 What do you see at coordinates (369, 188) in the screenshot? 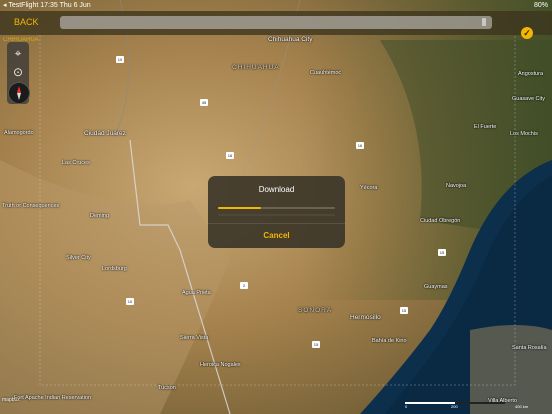
I see `map-label-yecora: Yécora` at bounding box center [369, 188].